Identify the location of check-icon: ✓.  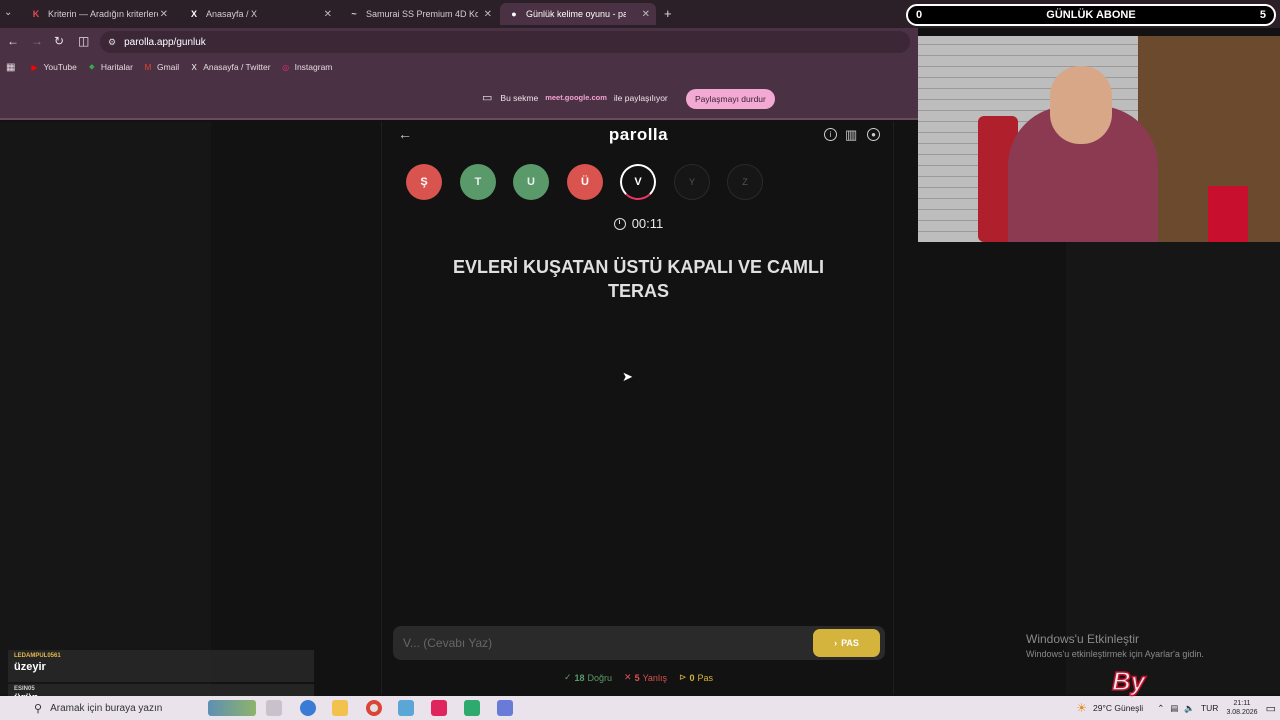
(567, 677).